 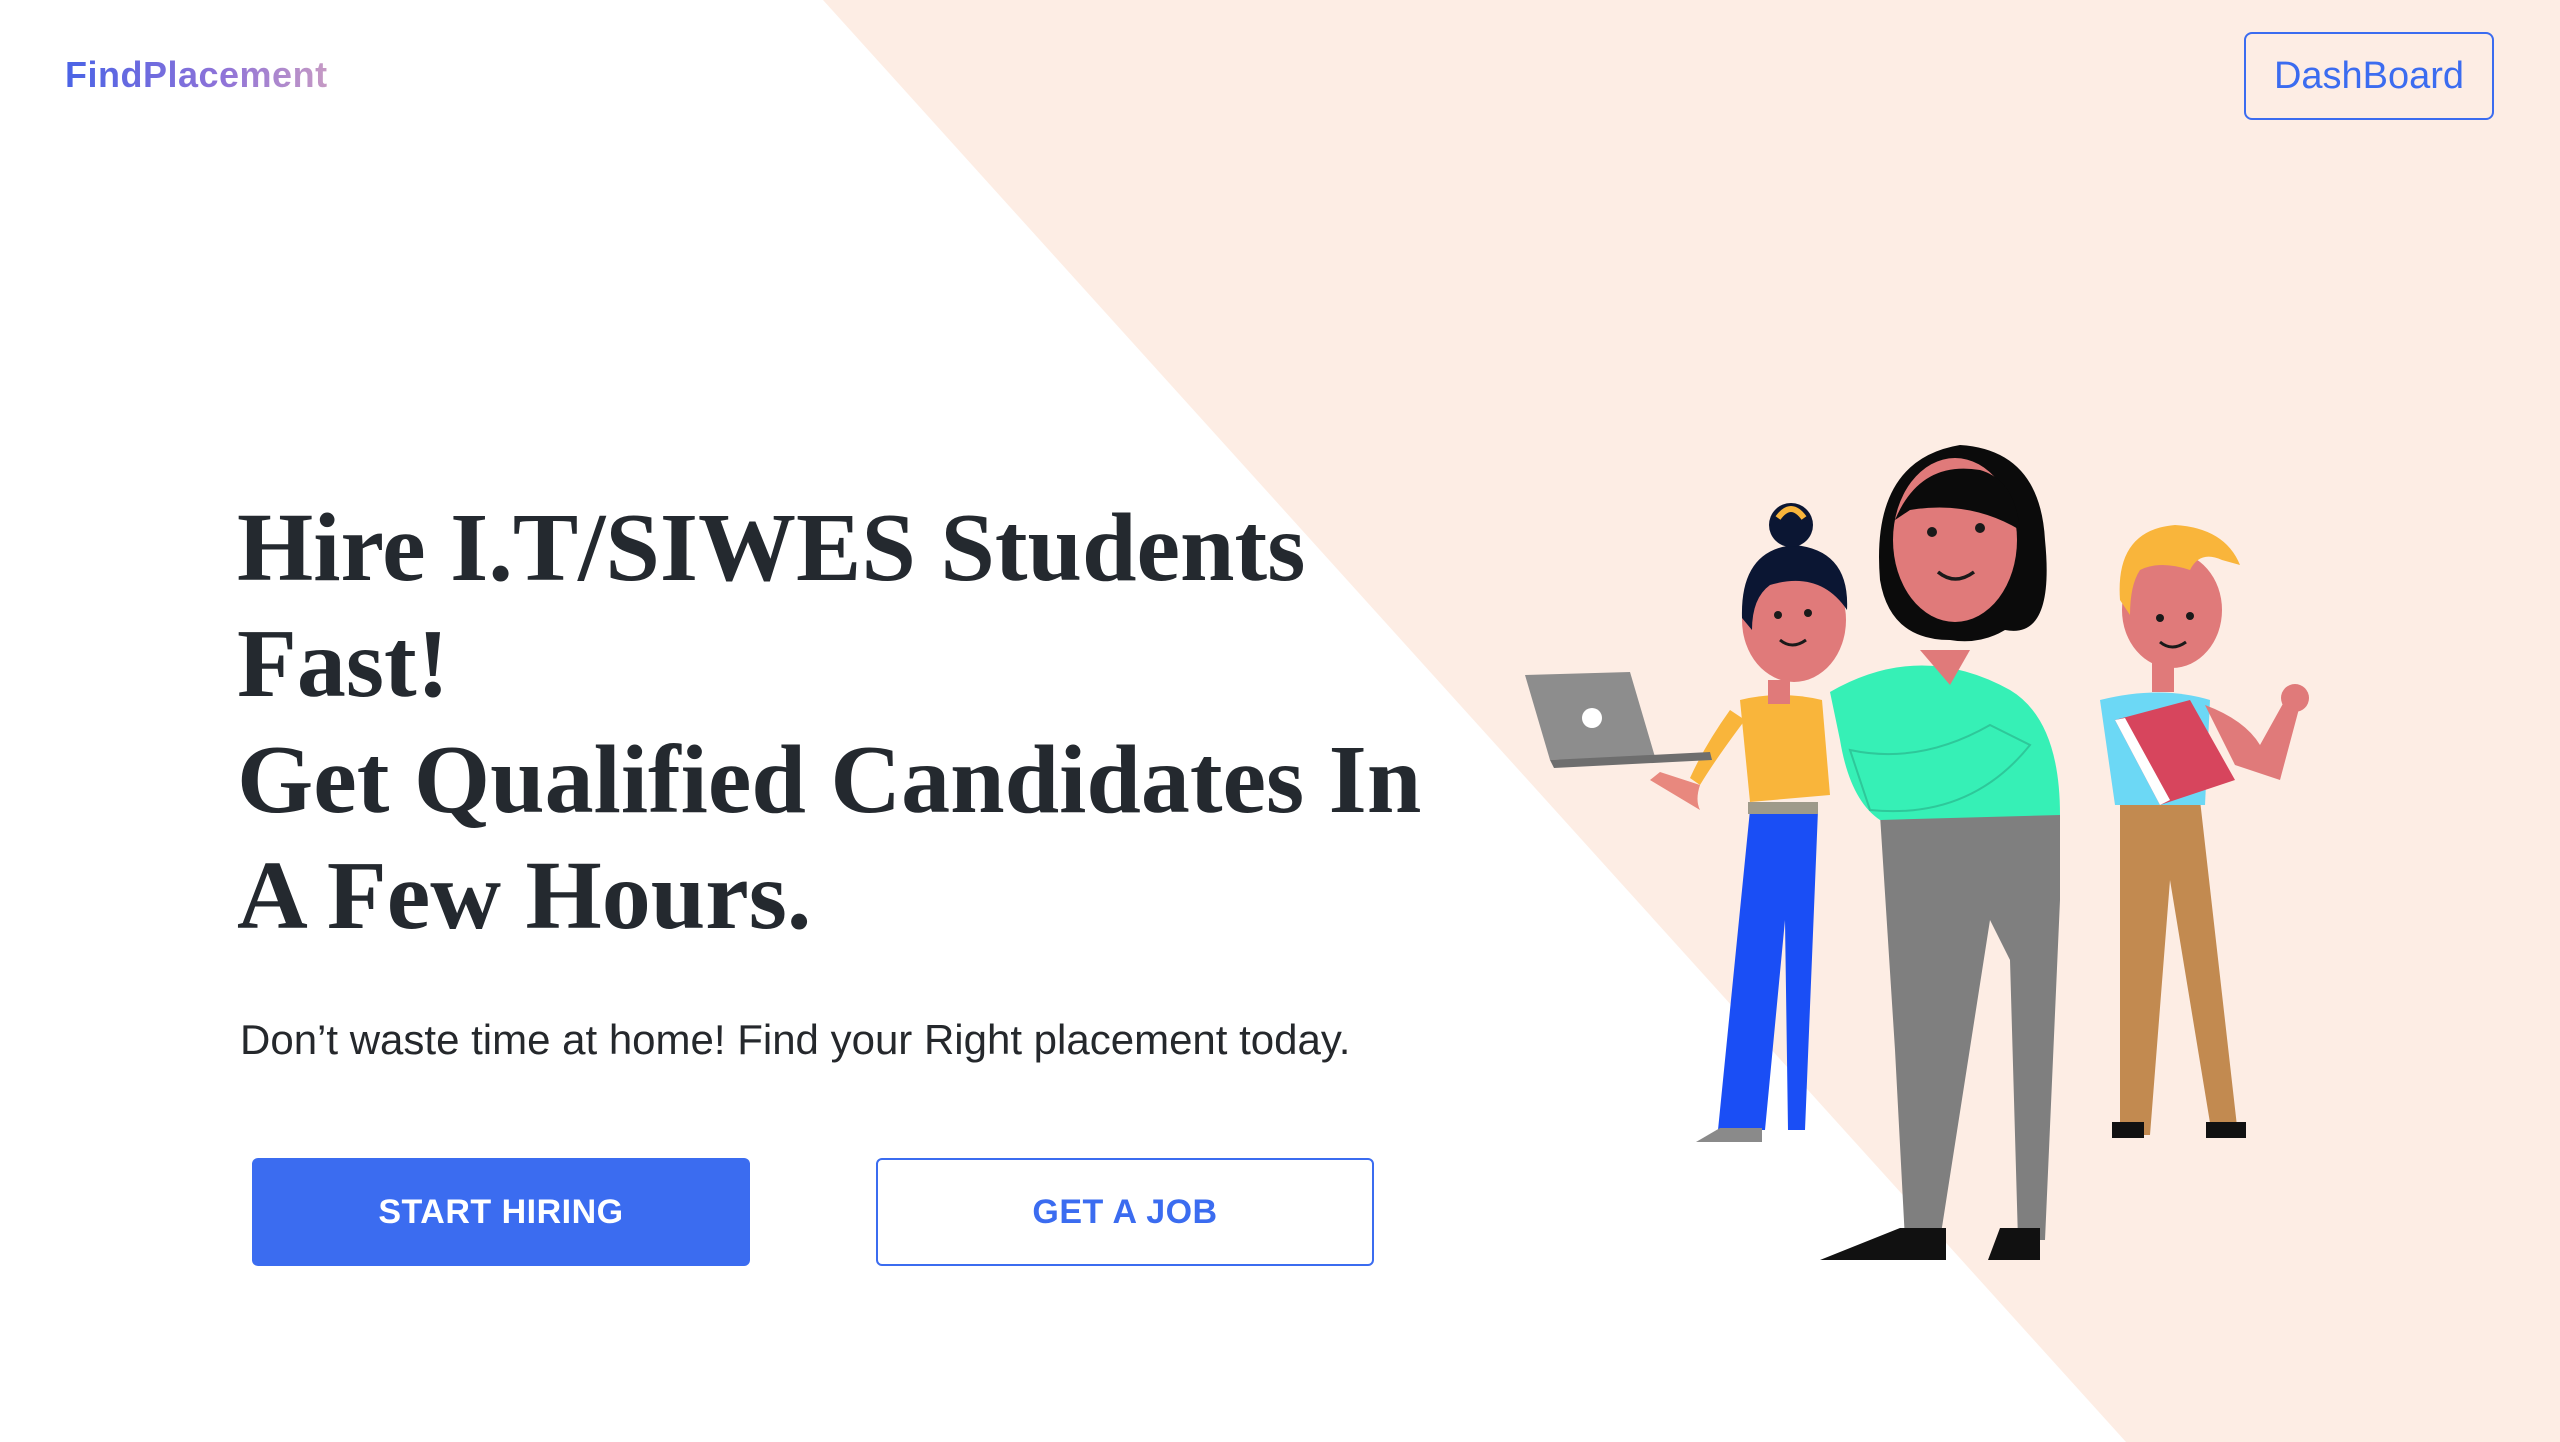 What do you see at coordinates (1618, 720) in the screenshot?
I see `laptop-icon` at bounding box center [1618, 720].